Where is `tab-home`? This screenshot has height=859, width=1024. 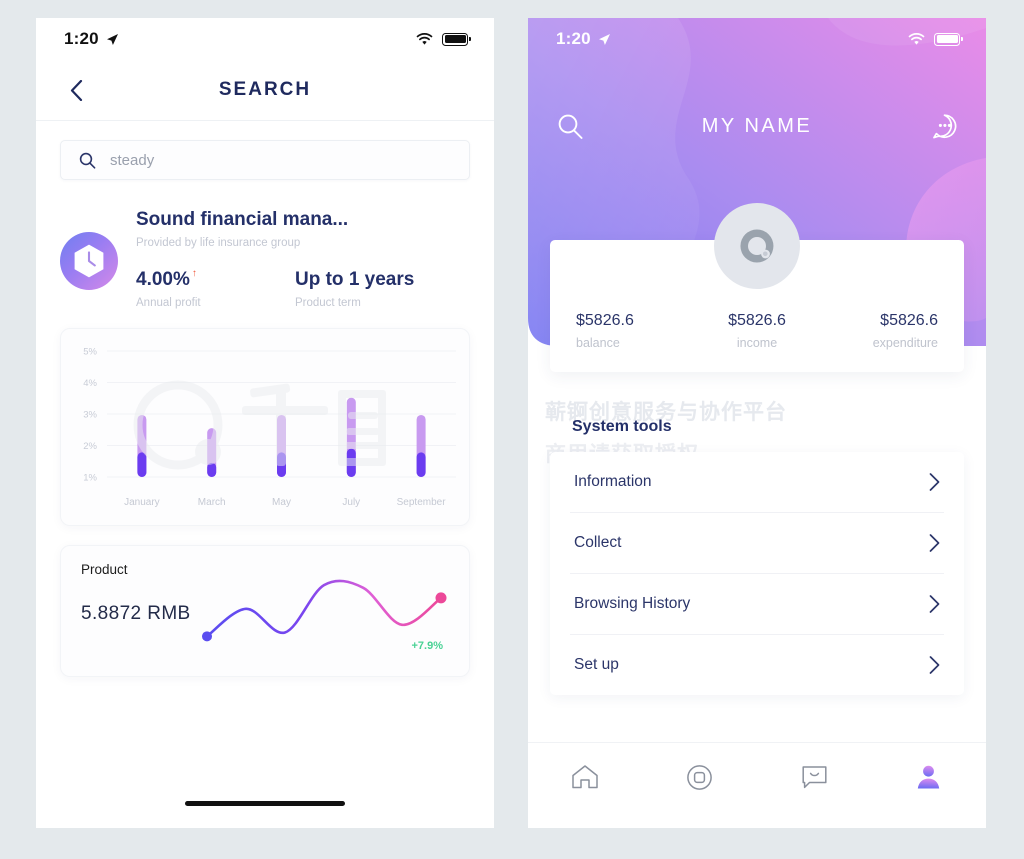 tab-home is located at coordinates (585, 777).